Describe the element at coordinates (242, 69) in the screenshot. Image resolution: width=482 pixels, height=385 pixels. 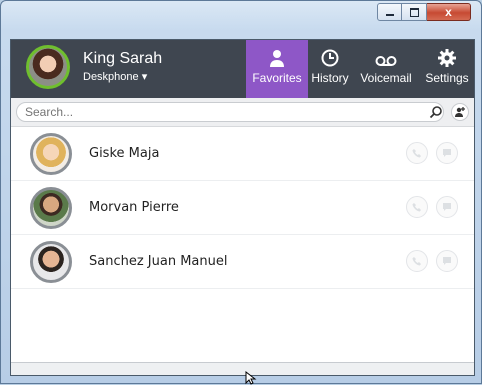
I see `header-bar: King Sarah Deskphone ▾ Favorites History` at that location.